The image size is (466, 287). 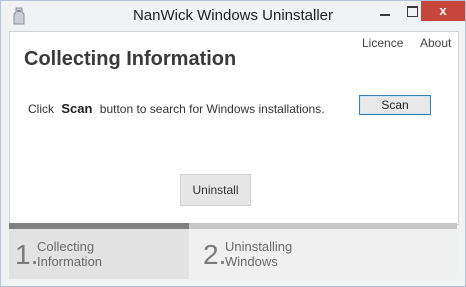 I want to click on licence-link: Licence, so click(x=382, y=43).